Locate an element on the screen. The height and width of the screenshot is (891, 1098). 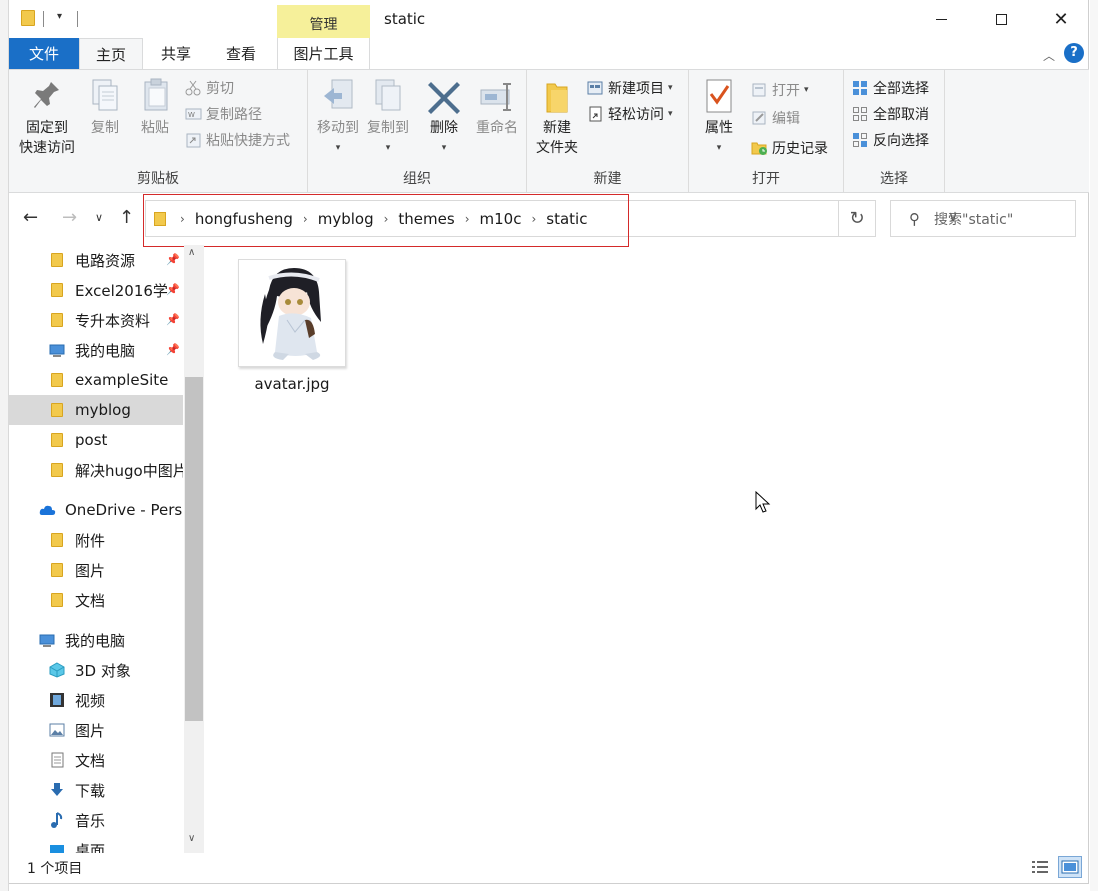
rename-button: 重命名 is located at coordinates (497, 107).